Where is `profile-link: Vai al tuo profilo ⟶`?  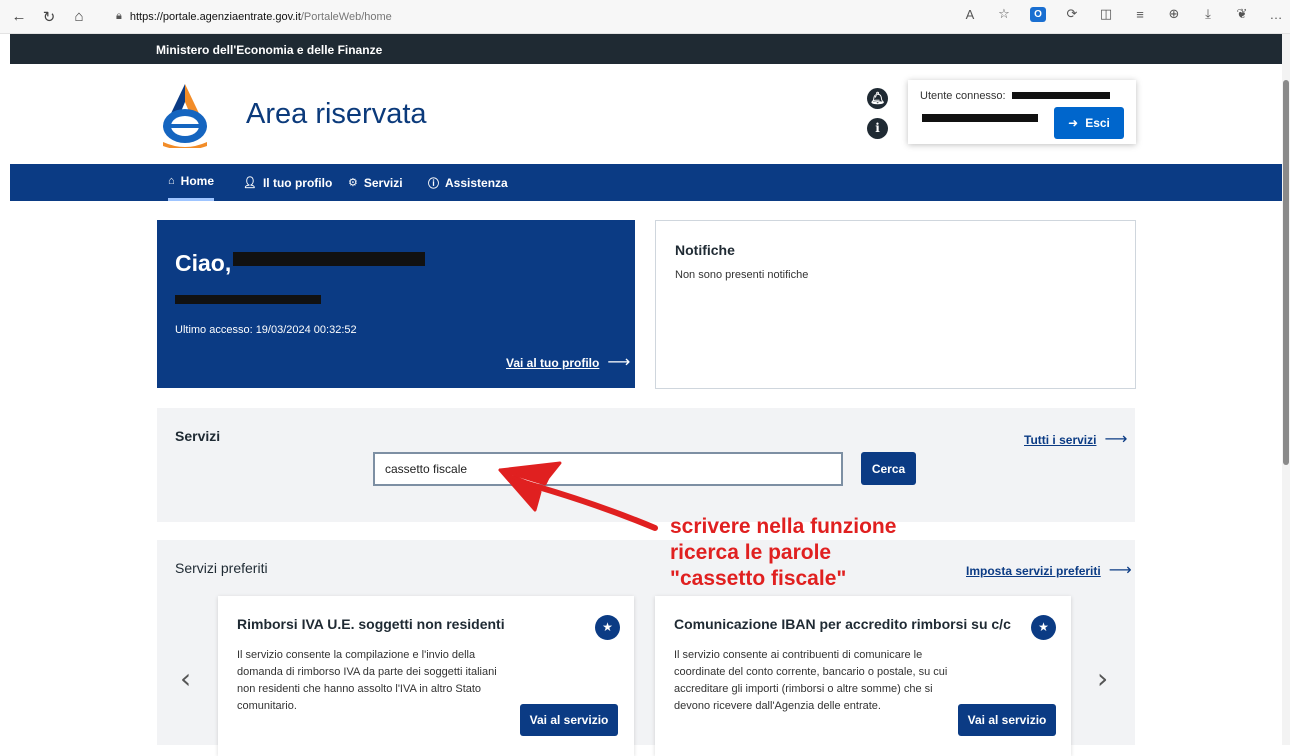
profile-link: Vai al tuo profilo ⟶ is located at coordinates (568, 362).